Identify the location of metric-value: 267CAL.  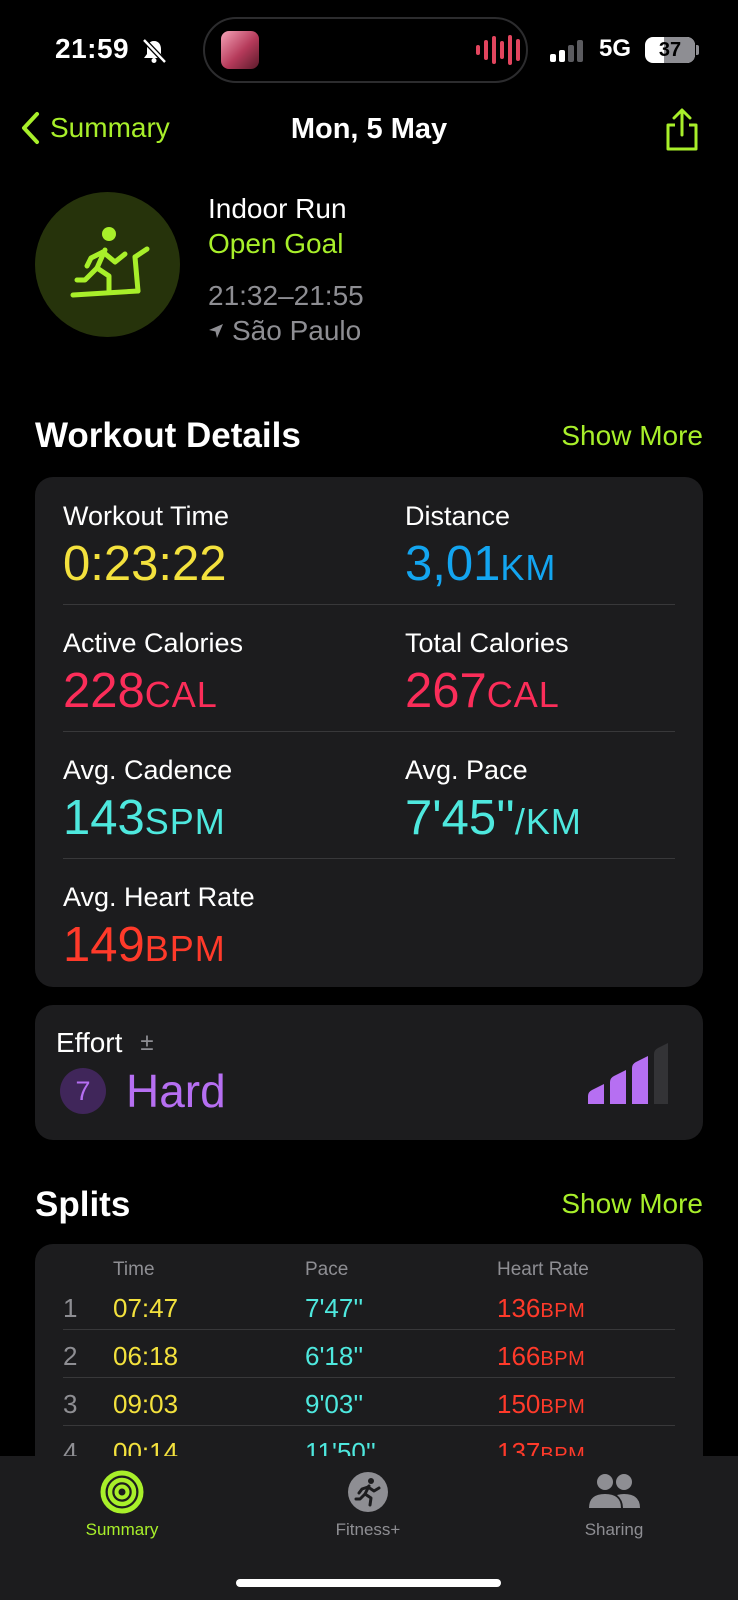
(482, 691).